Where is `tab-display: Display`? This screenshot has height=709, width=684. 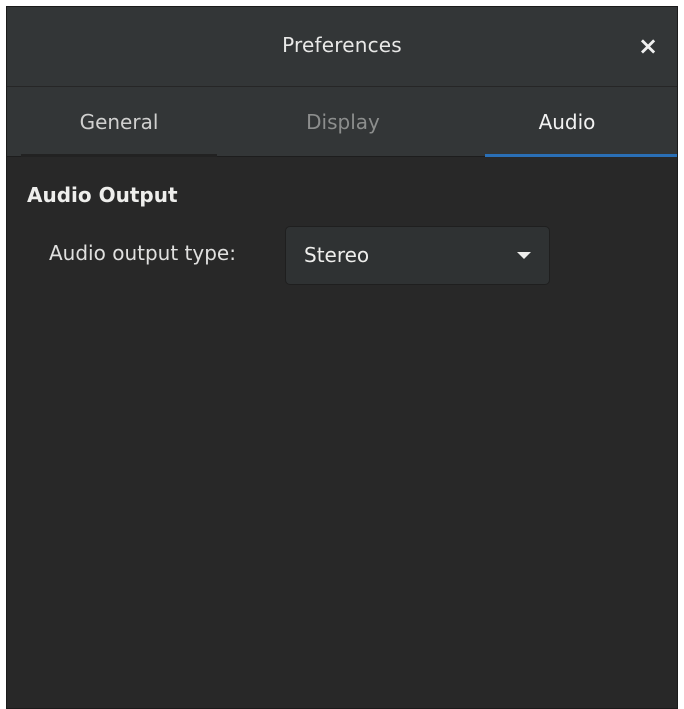 tab-display: Display is located at coordinates (343, 122).